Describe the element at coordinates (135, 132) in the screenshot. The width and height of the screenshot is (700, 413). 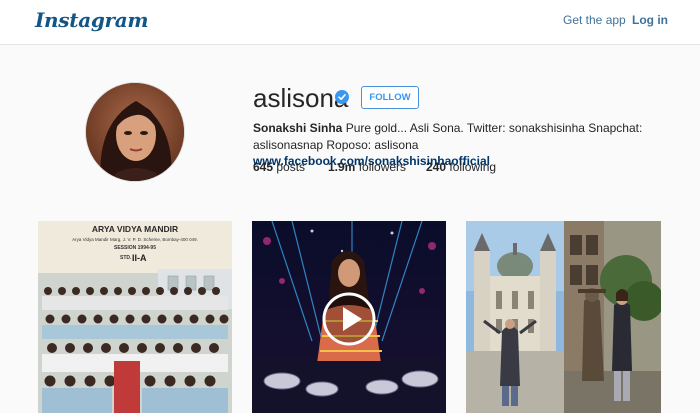
I see `profile-avatar` at that location.